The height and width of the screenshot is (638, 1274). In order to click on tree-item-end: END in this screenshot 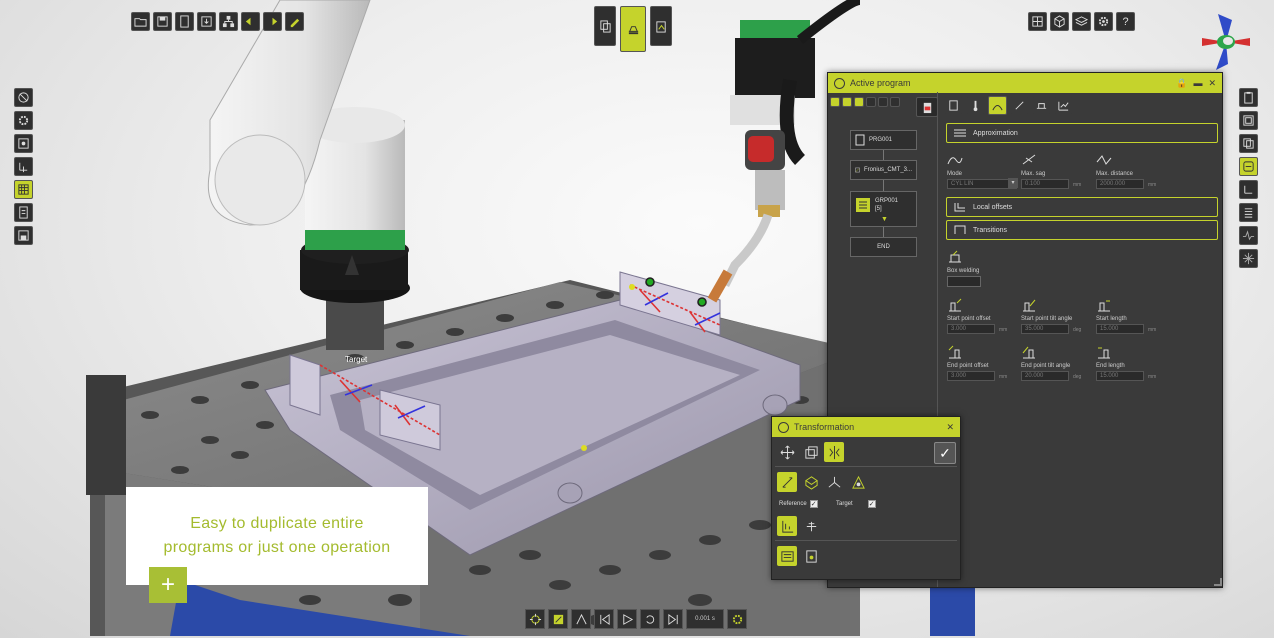, I will do `click(883, 247)`.